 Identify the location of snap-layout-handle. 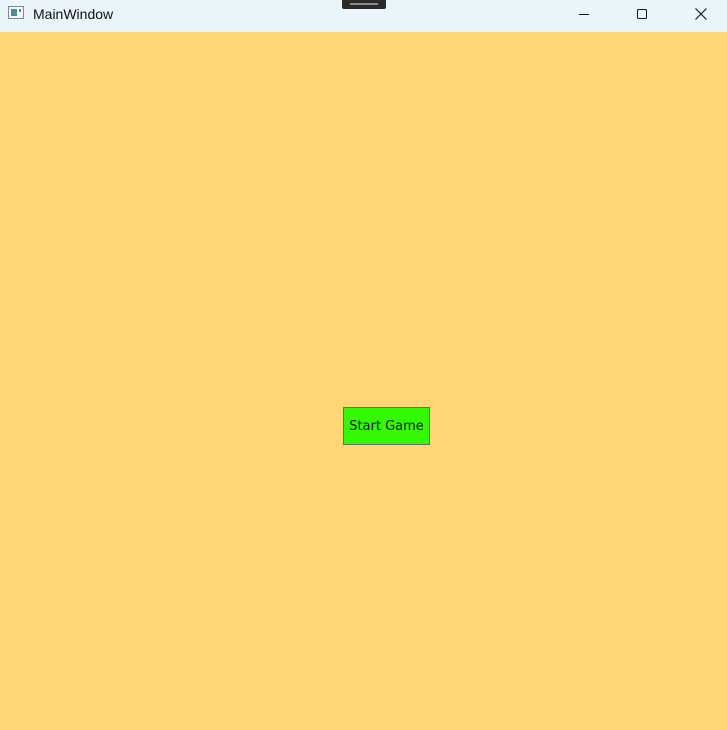
(364, 4).